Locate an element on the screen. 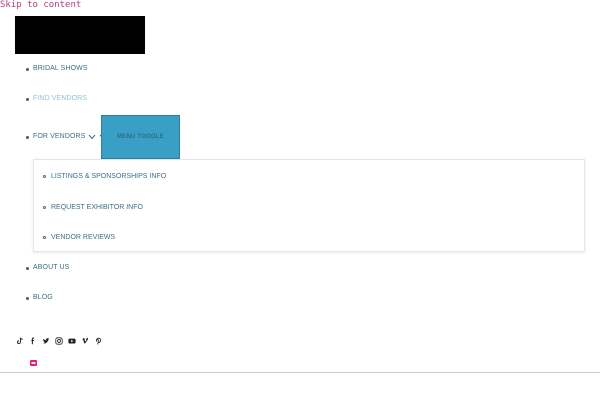 Image resolution: width=600 pixels, height=400 pixels. facebook-icon is located at coordinates (32, 341).